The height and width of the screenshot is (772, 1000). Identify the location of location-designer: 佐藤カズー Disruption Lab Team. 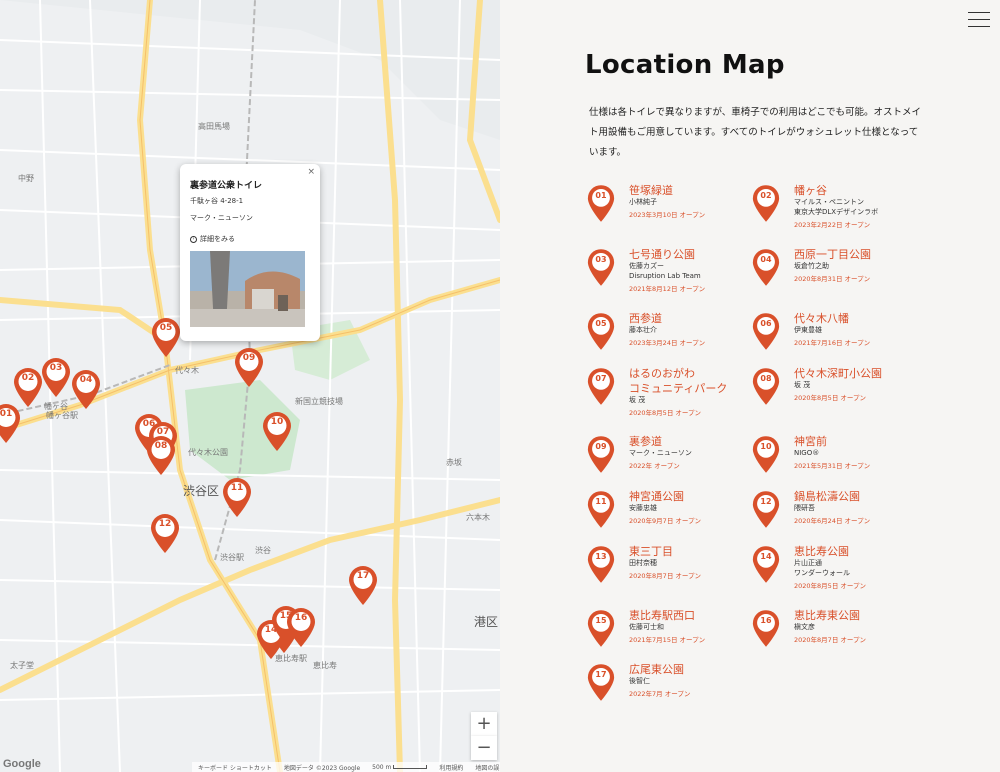
(665, 271).